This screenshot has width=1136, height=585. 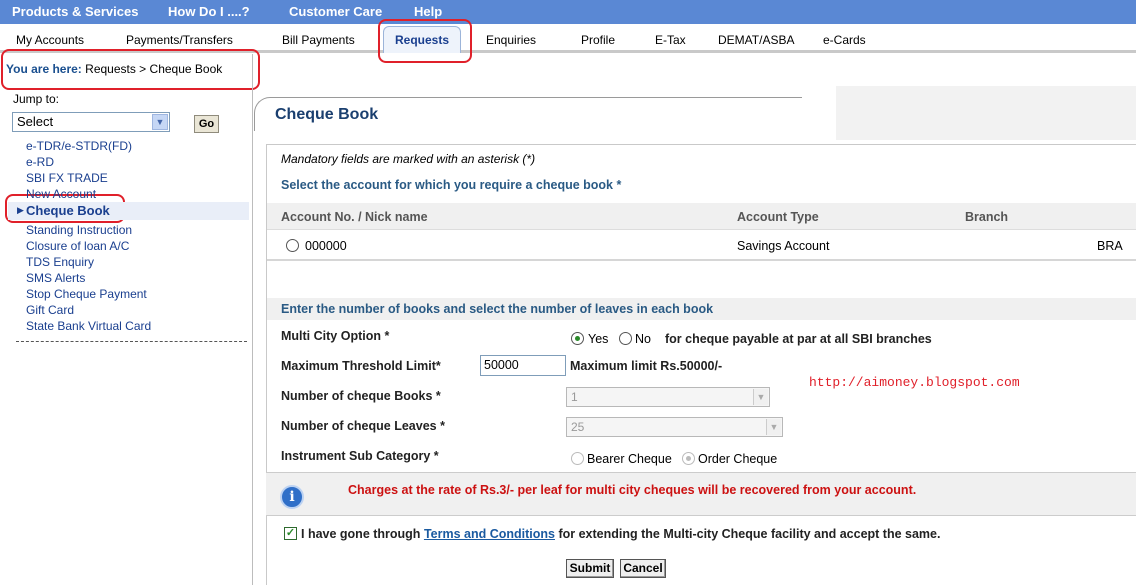 I want to click on tab-payments-transfers: Payments/Transfers, so click(x=179, y=40).